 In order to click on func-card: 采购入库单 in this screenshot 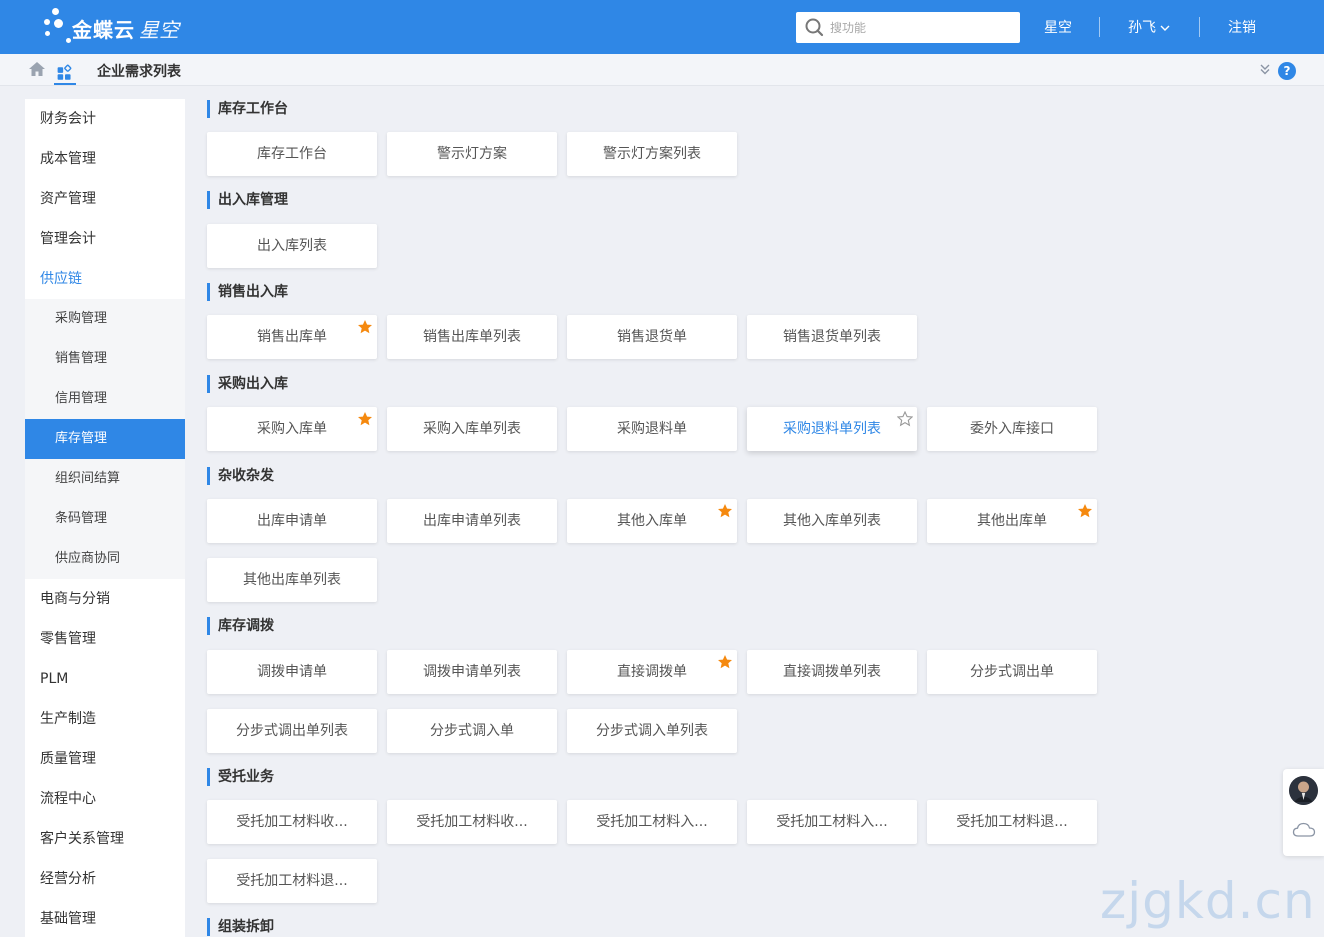, I will do `click(292, 429)`.